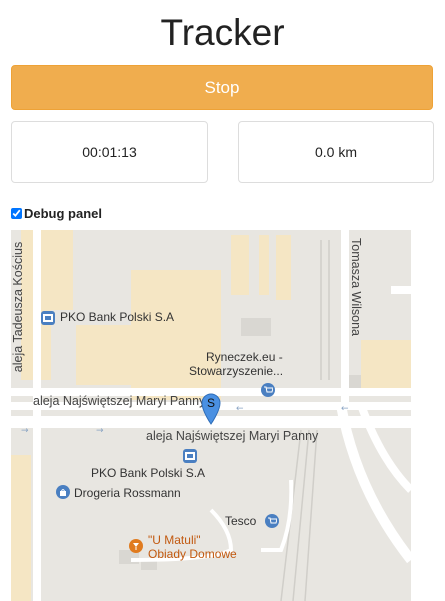  I want to click on page-title: Tracker, so click(222, 32).